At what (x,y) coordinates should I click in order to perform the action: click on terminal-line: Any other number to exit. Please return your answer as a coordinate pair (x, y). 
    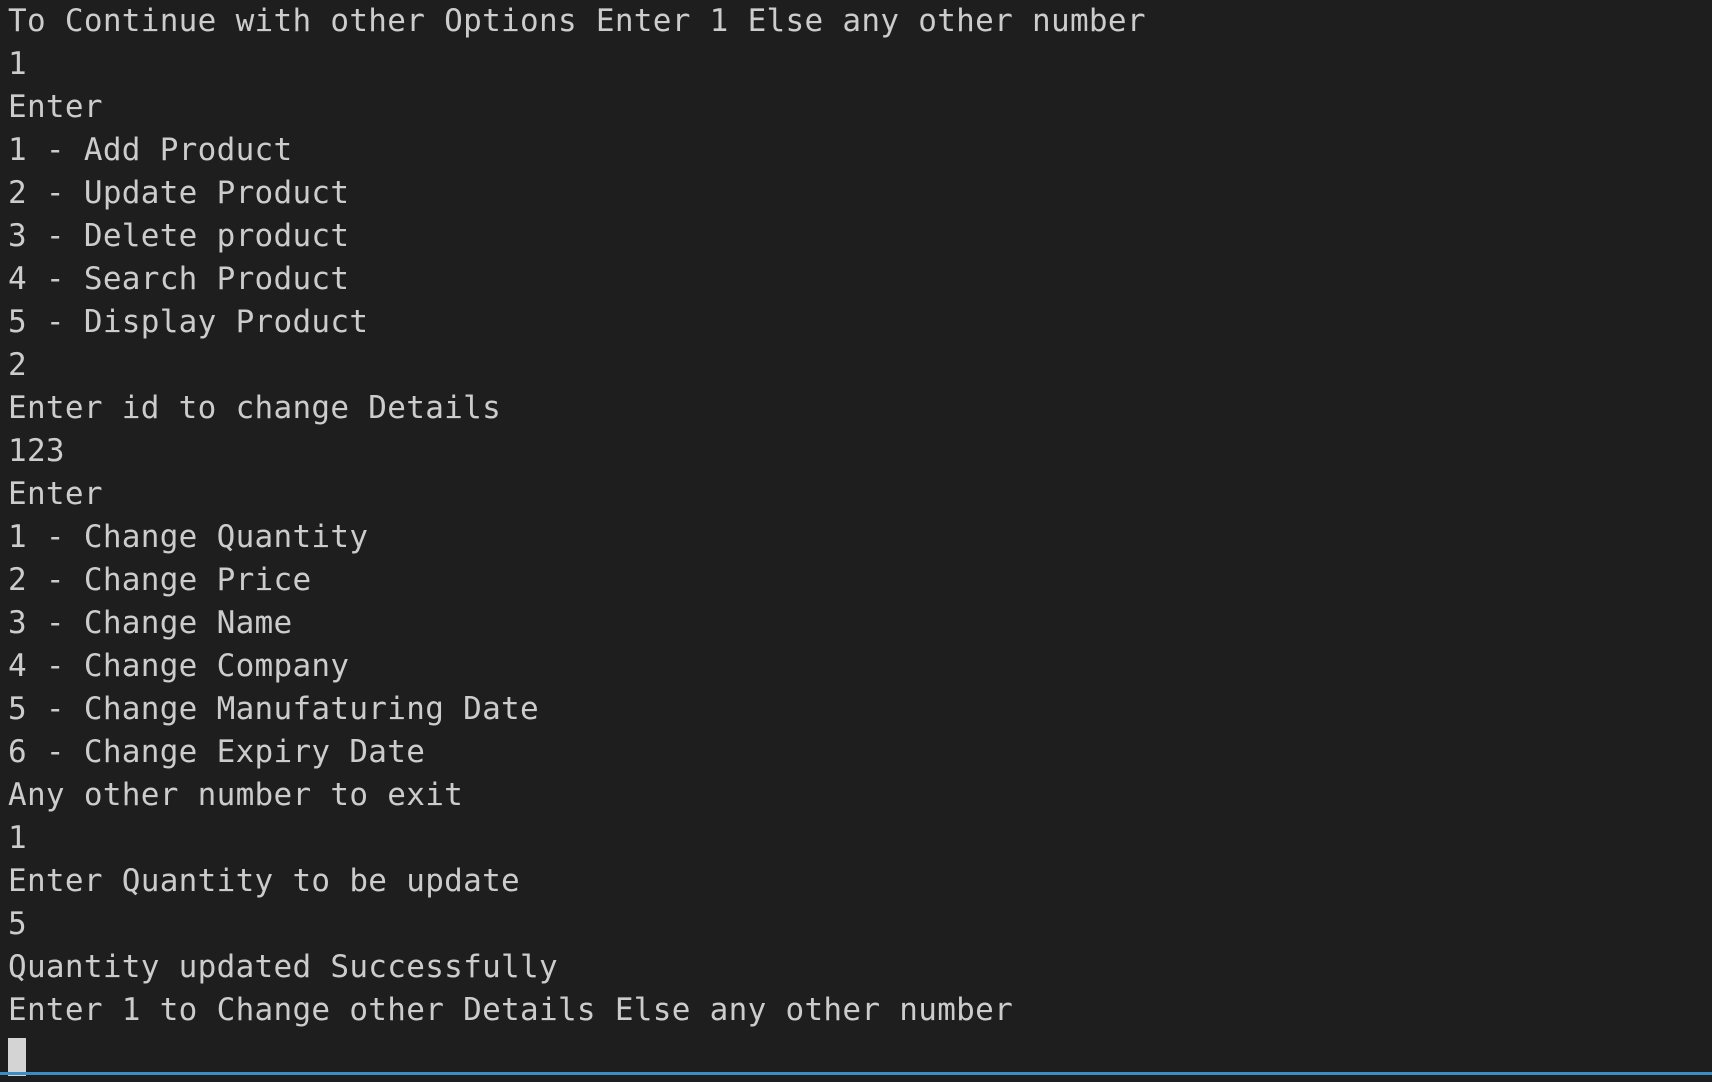
    Looking at the image, I should click on (236, 795).